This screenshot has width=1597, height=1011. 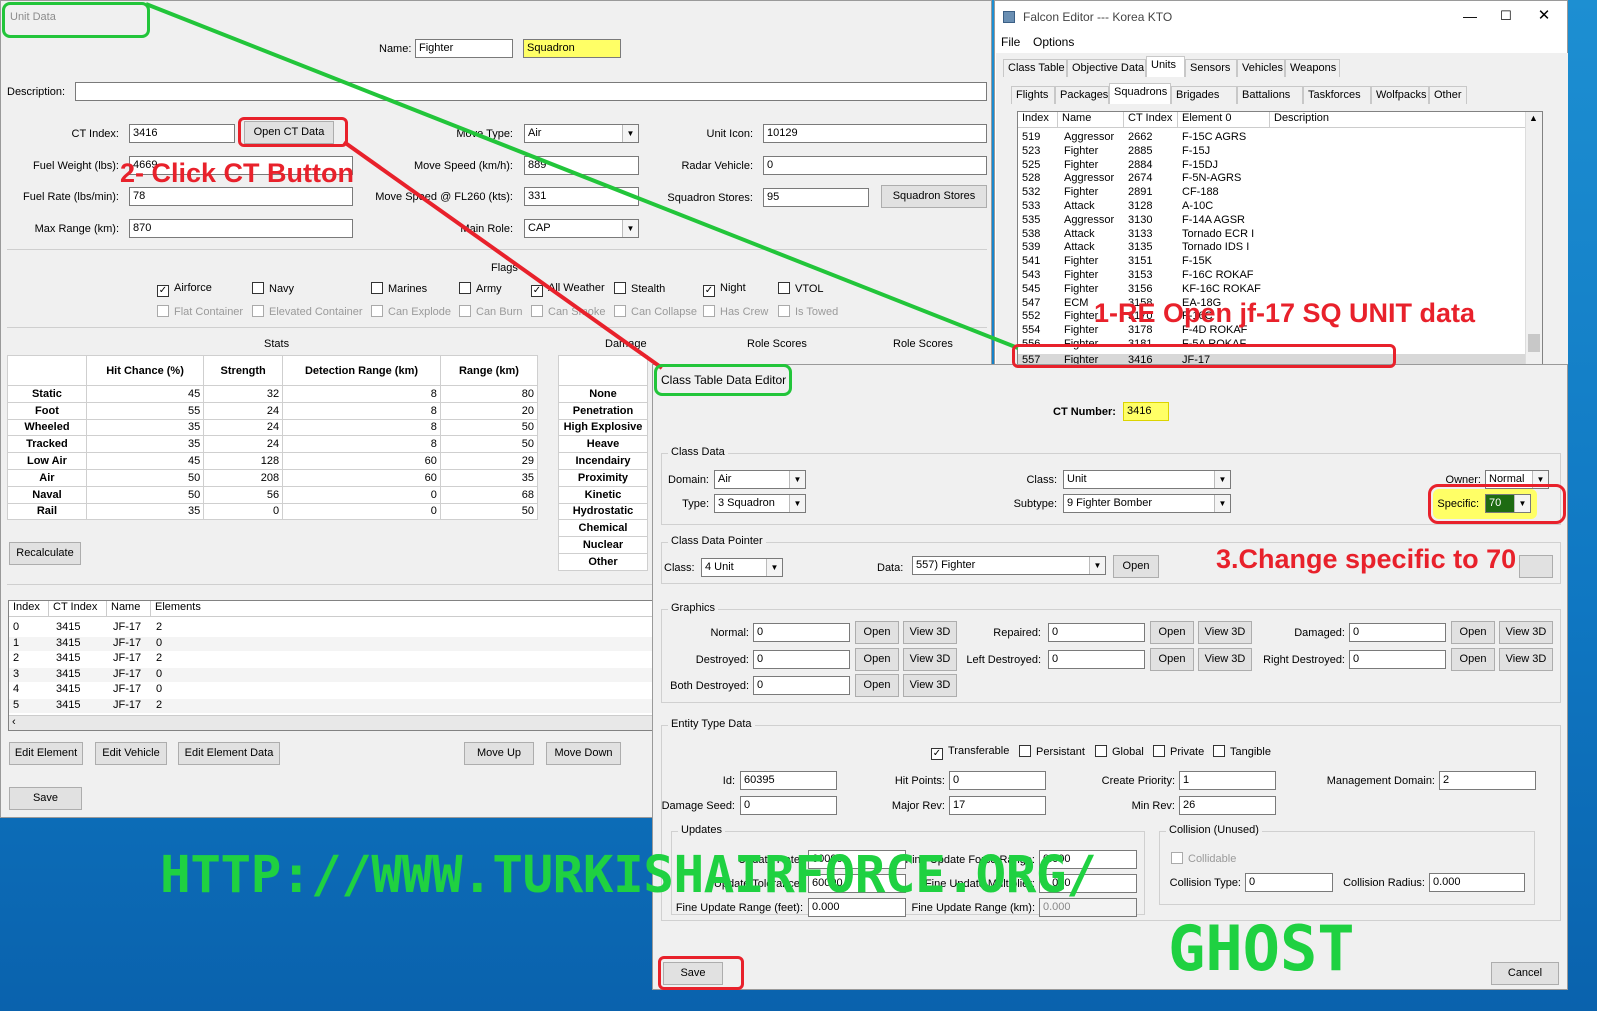 I want to click on ct-save-highlight, so click(x=701, y=973).